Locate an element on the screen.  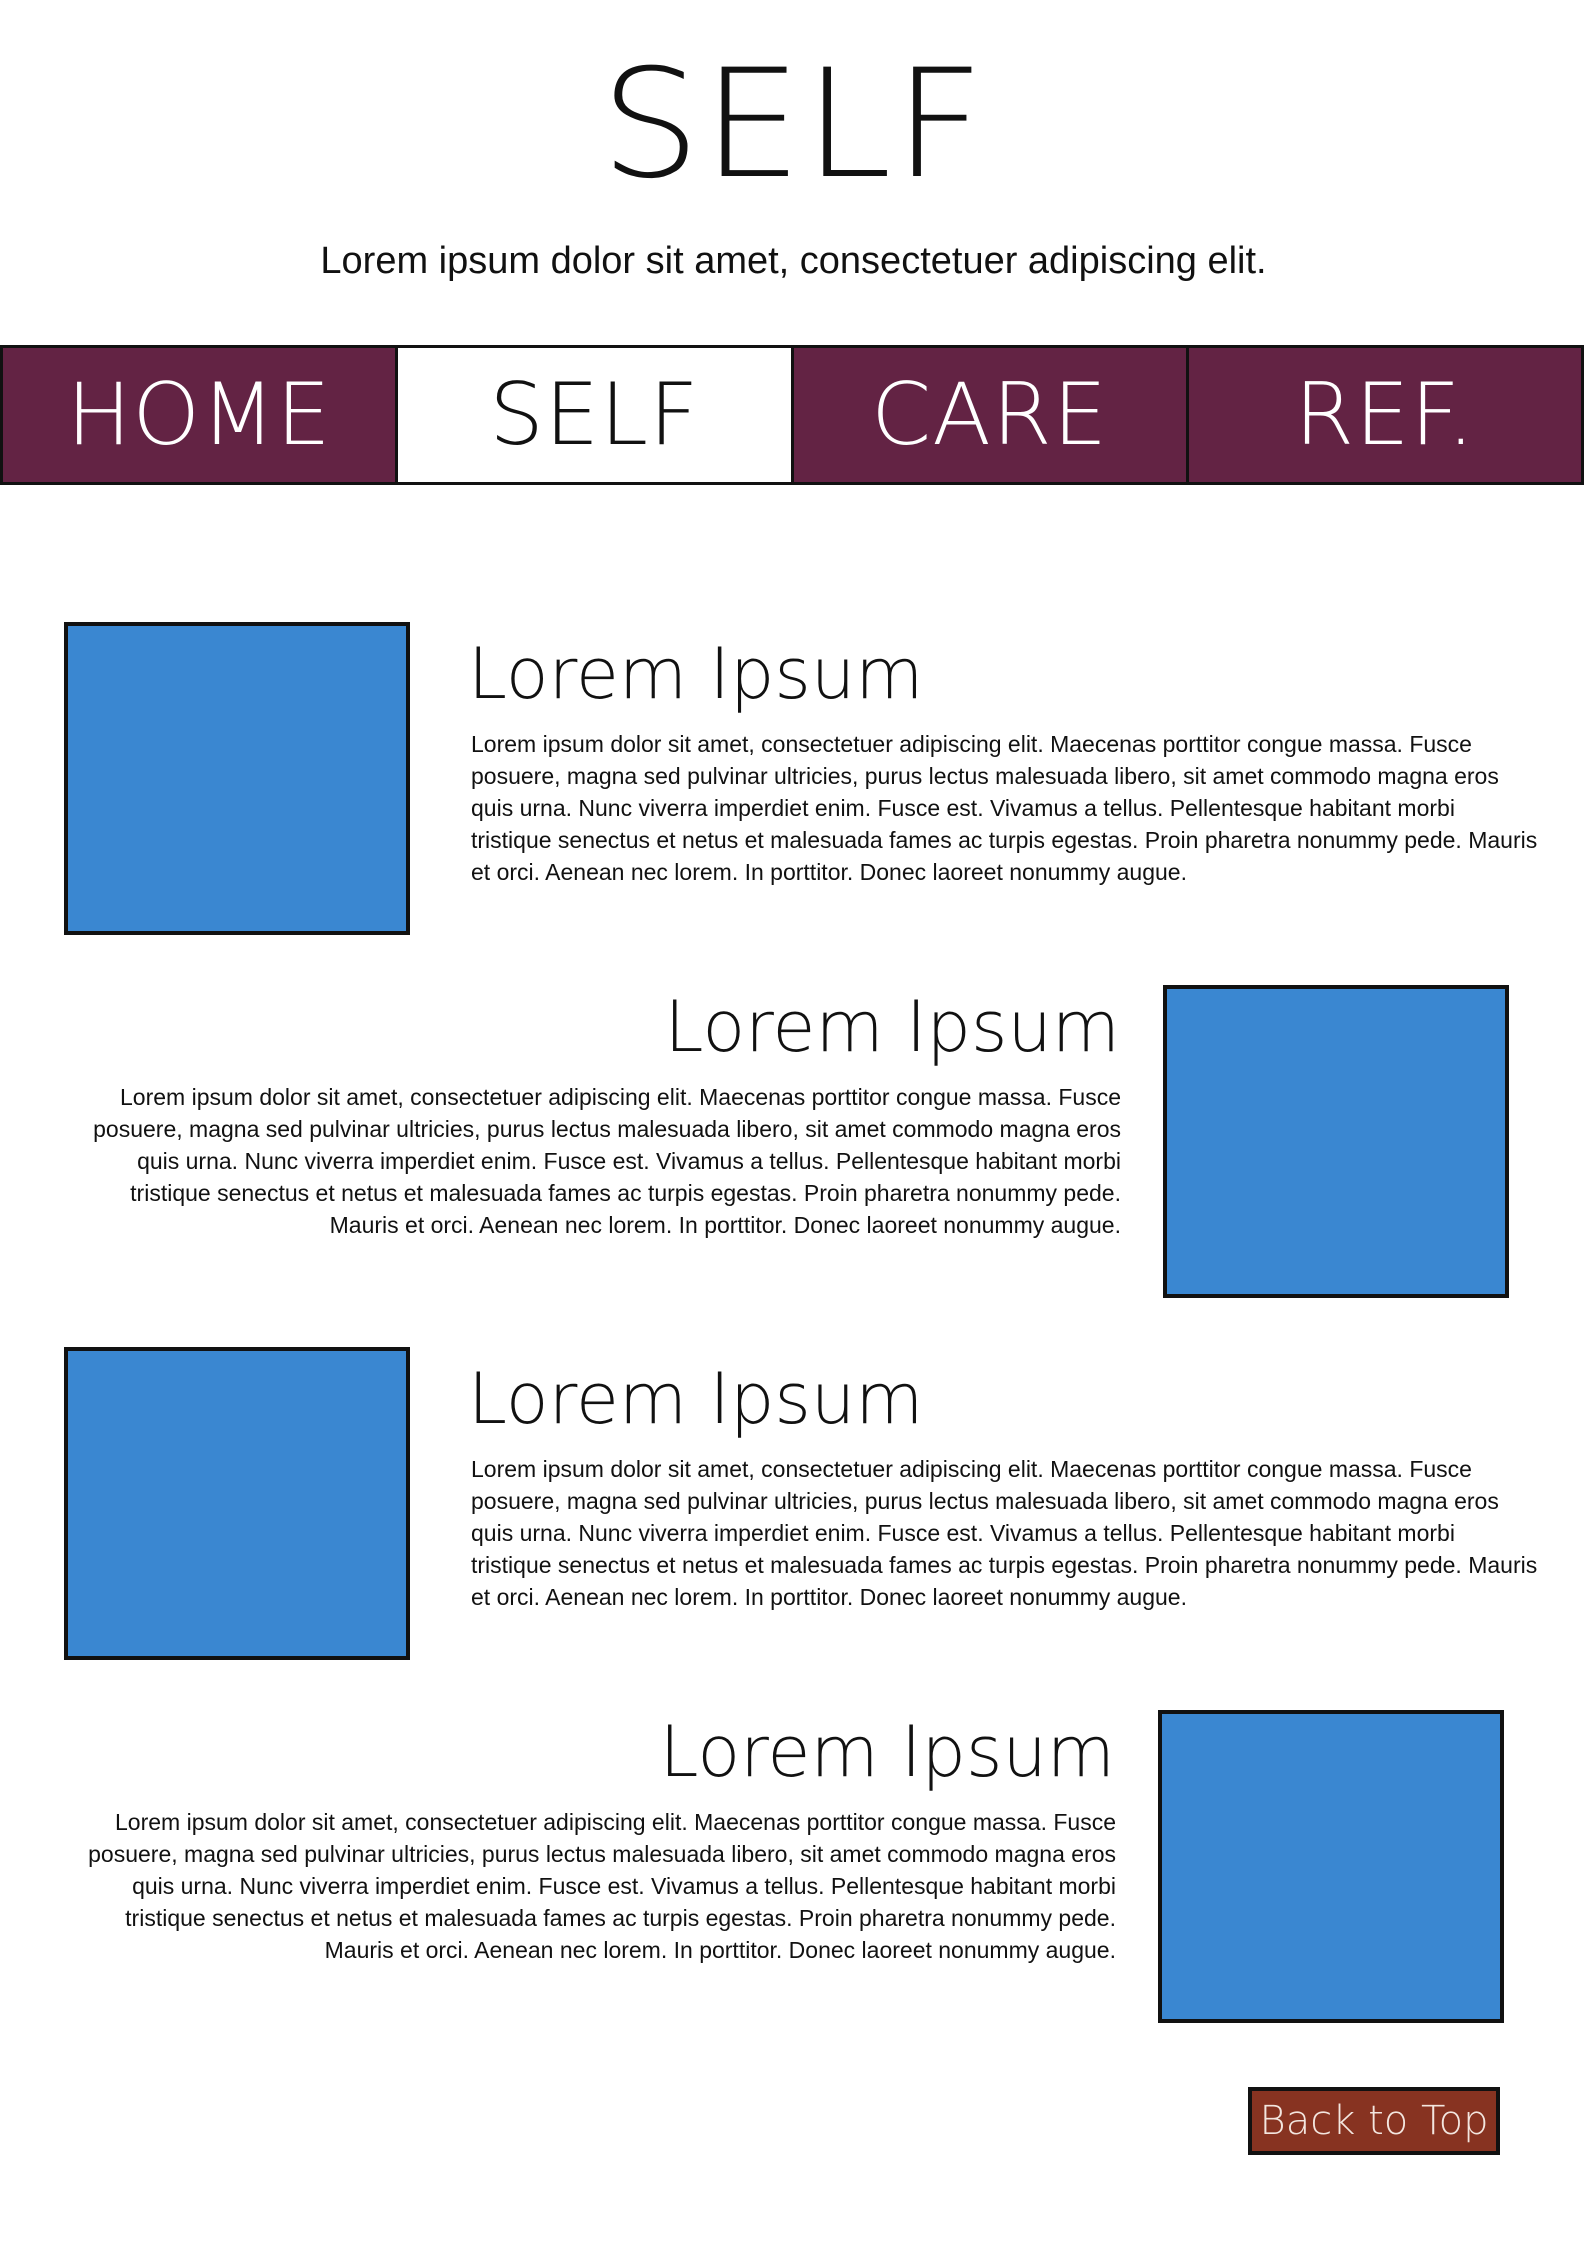
main-nav: HOME SELF CARE REF. is located at coordinates (792, 415).